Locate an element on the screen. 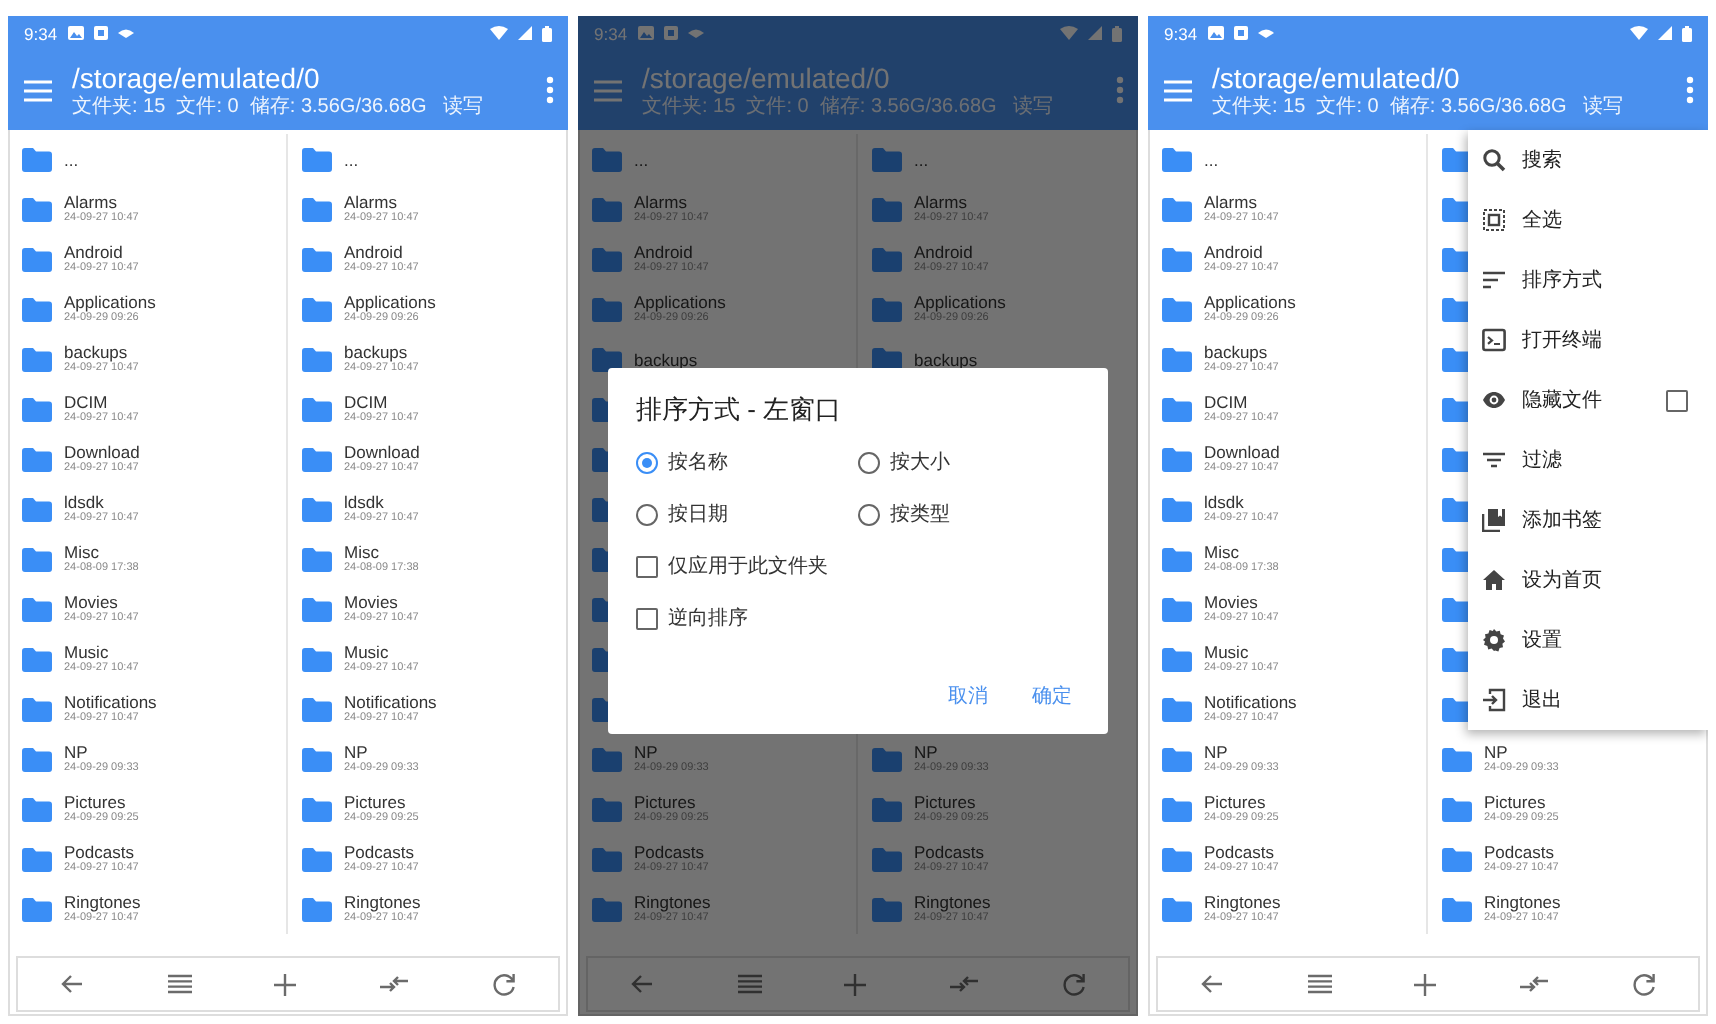 The image size is (1716, 1024). sort-option: 按大小 is located at coordinates (969, 462).